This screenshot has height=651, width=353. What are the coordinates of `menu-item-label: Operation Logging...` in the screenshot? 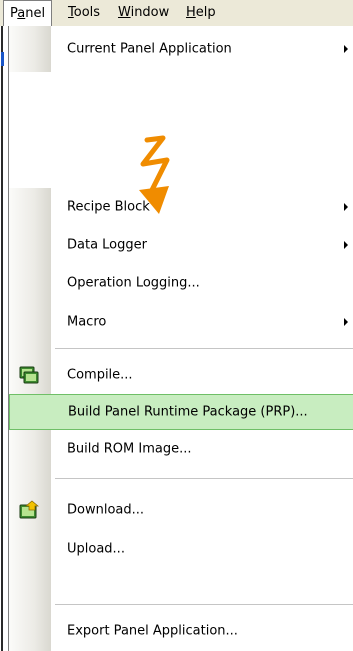 It's located at (133, 283).